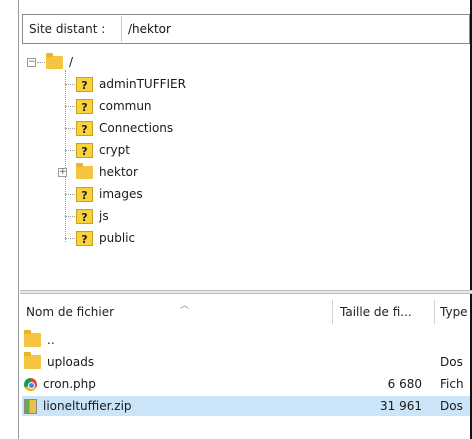  I want to click on file-row-uploads: uploads Dos, so click(246, 362).